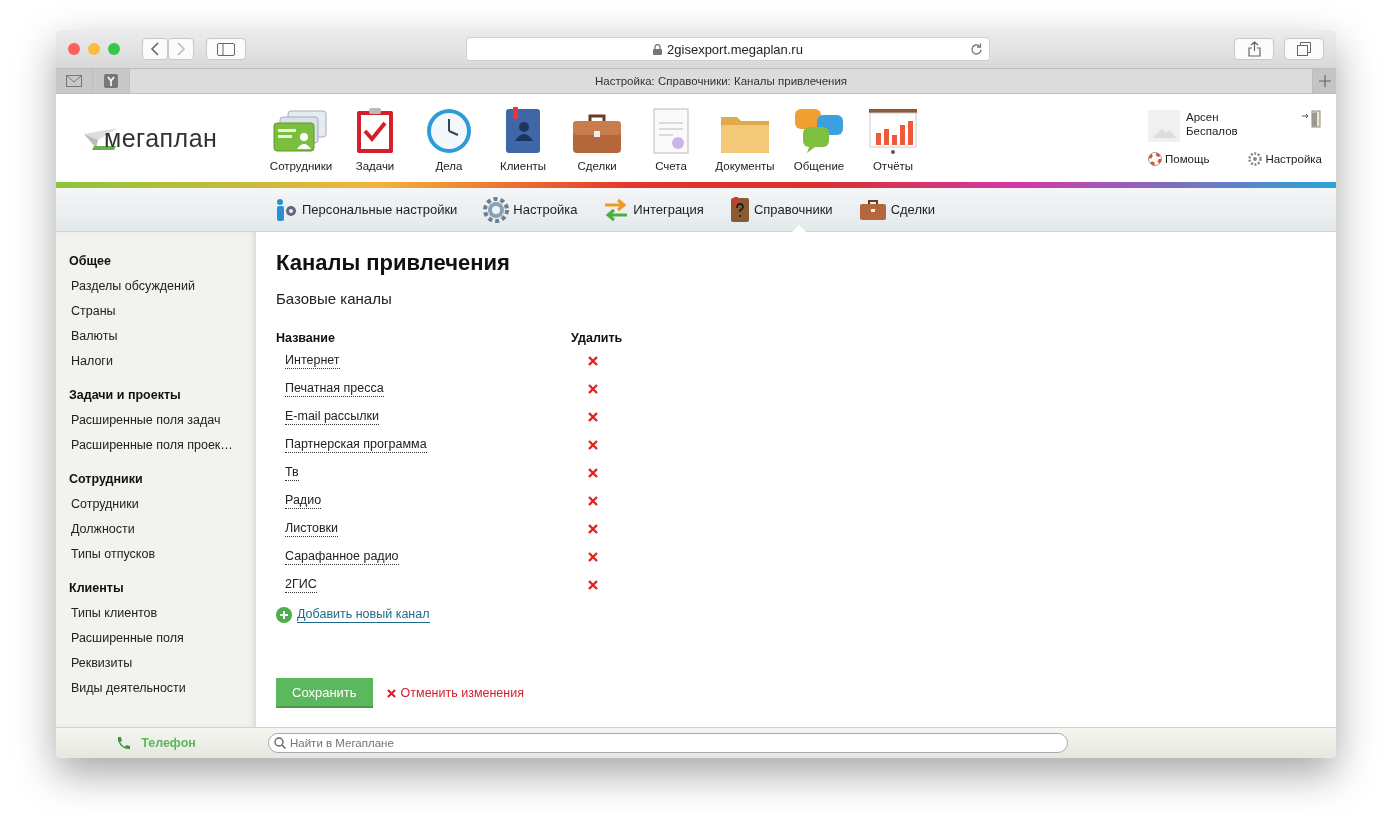 The image size is (1392, 839). I want to click on add-channel-link: Добавить новый канал, so click(363, 615).